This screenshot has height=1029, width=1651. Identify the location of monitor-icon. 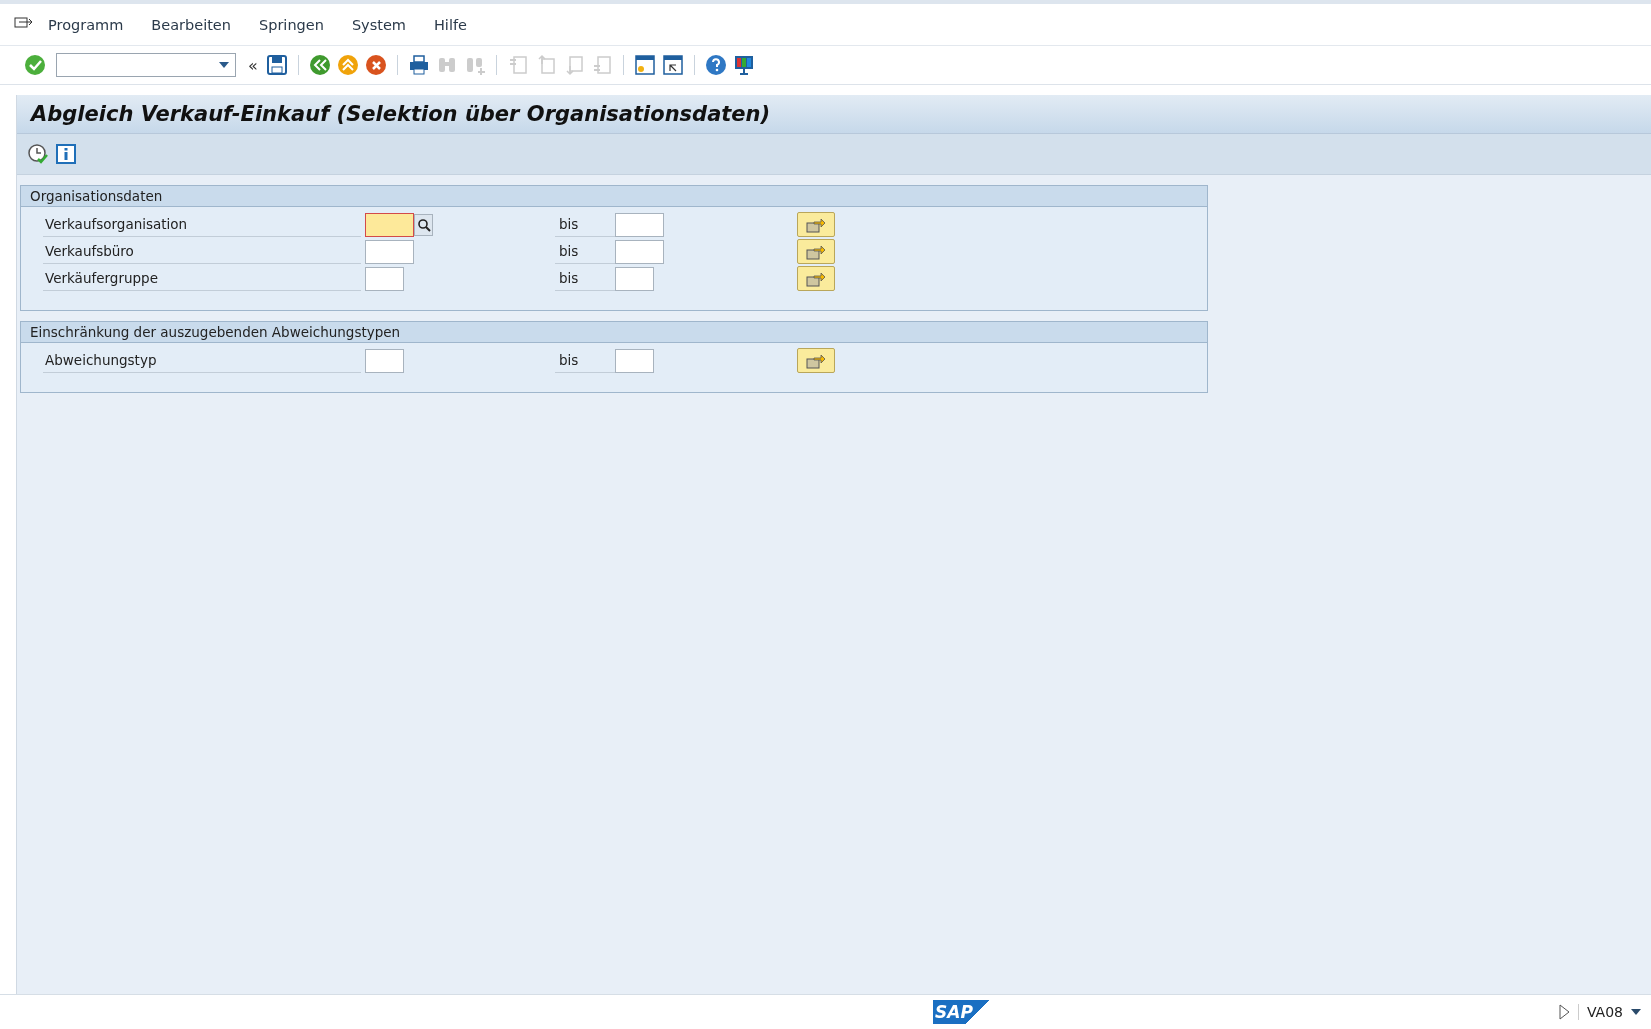
(743, 65).